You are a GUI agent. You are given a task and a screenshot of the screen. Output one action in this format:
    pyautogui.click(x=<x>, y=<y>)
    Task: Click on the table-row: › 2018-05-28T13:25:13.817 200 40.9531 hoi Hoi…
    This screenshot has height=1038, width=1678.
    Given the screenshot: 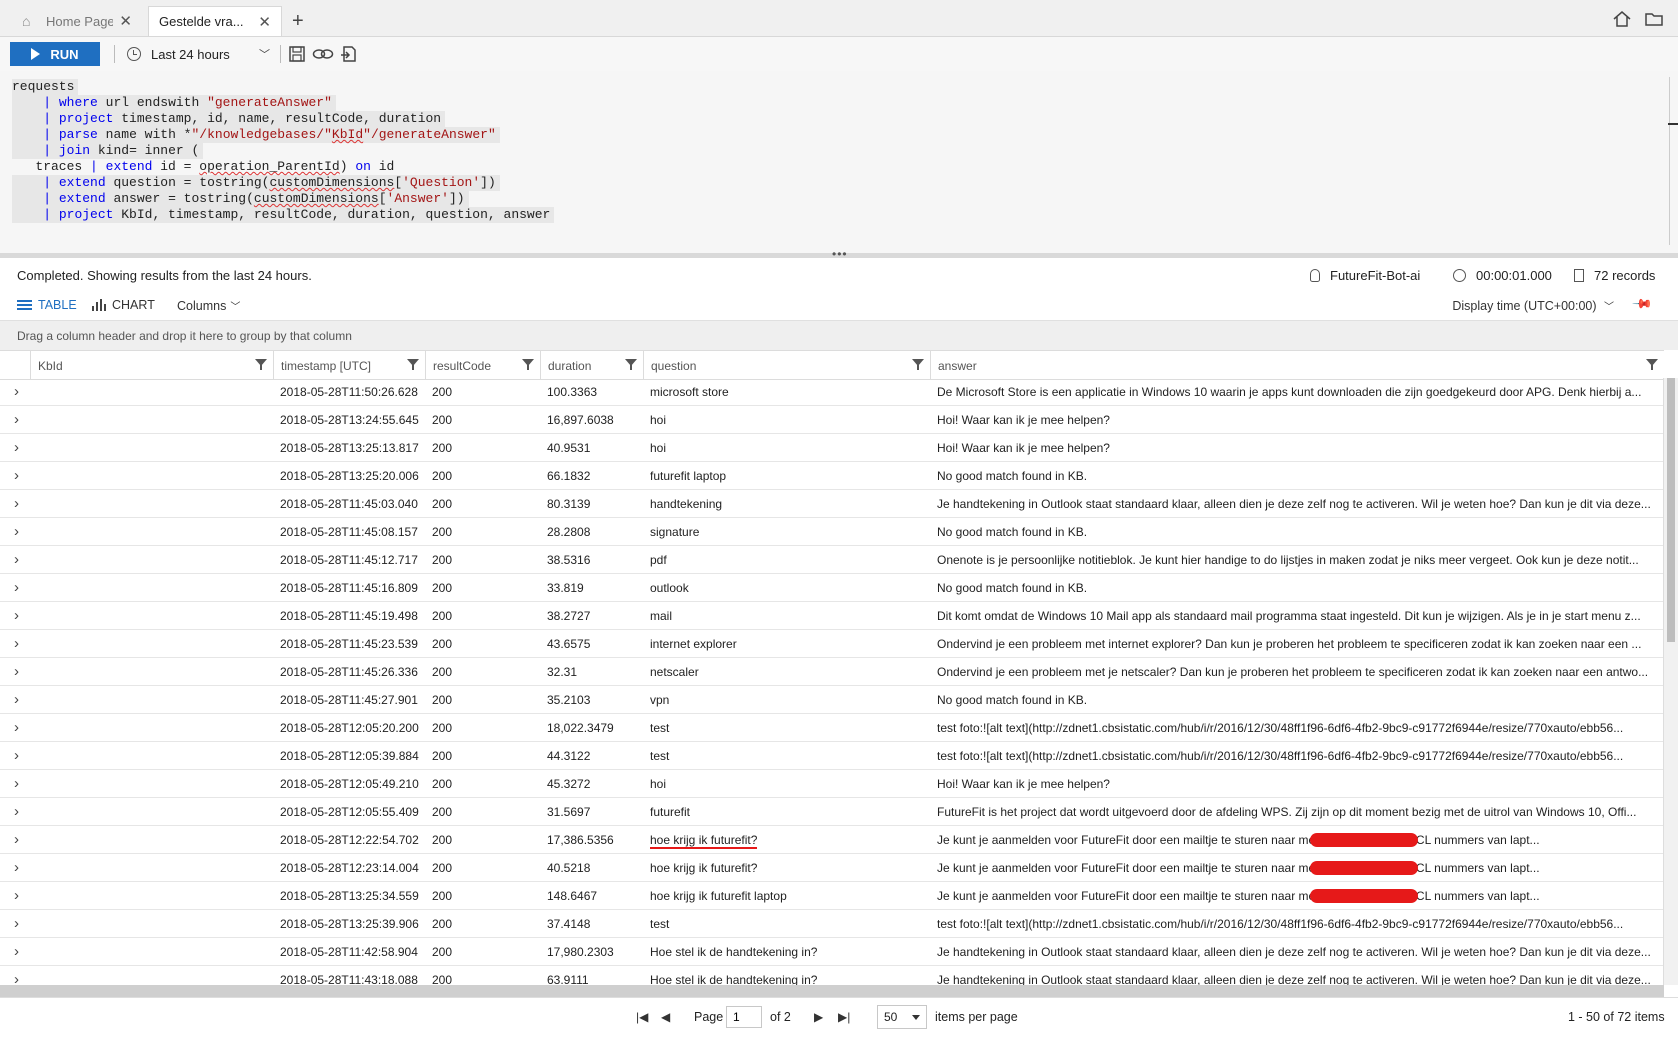 What is the action you would take?
    pyautogui.click(x=832, y=448)
    